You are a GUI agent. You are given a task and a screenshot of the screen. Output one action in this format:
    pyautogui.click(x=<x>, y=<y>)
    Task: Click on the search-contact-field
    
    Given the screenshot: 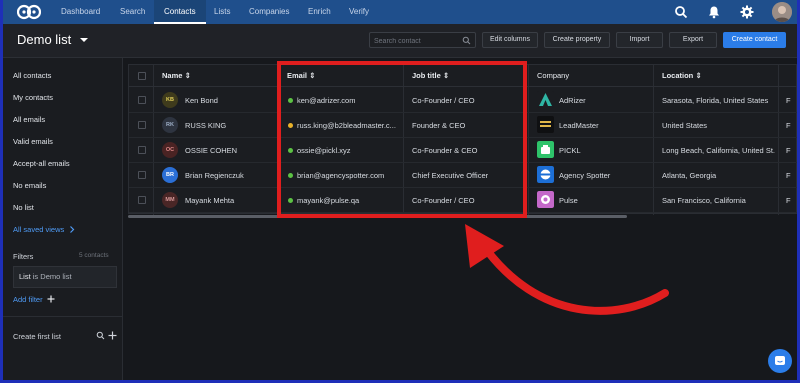 What is the action you would take?
    pyautogui.click(x=422, y=40)
    